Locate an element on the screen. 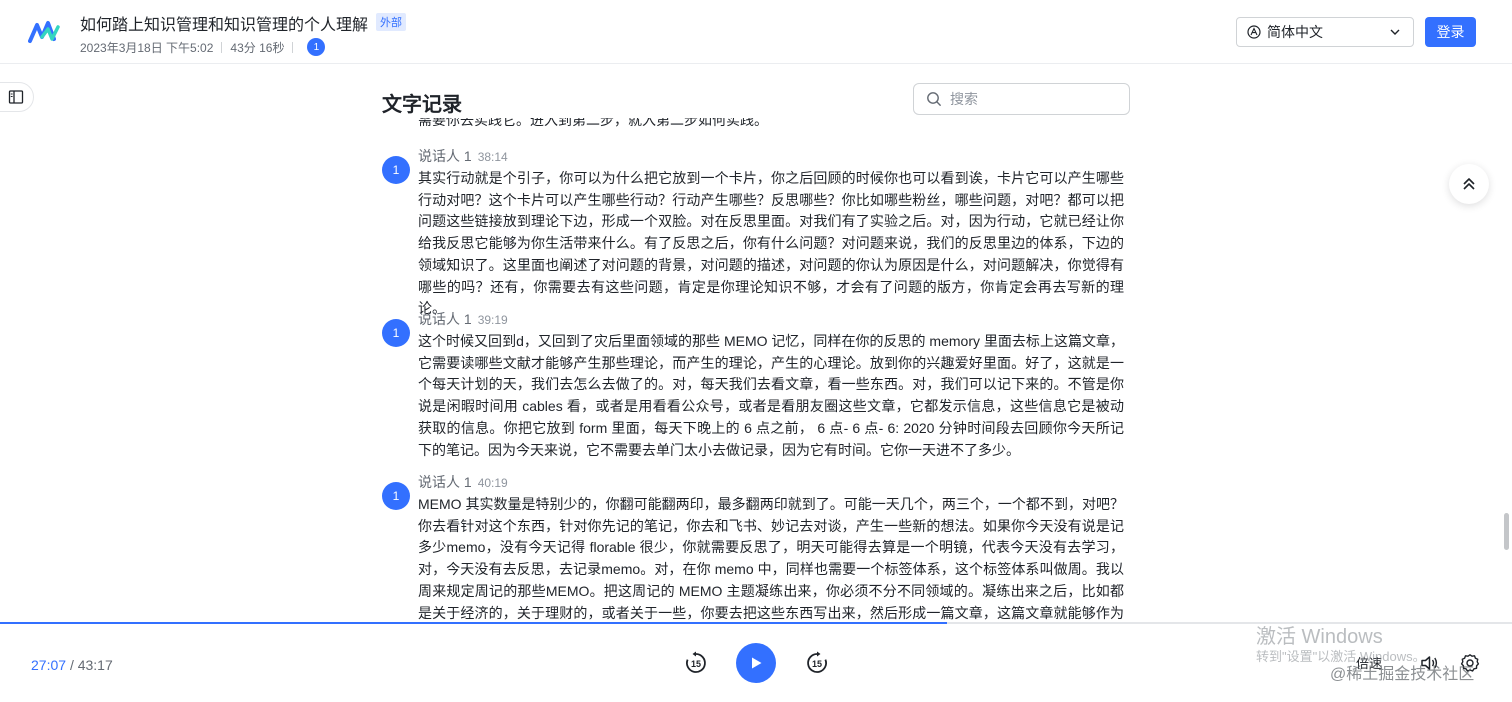  paragraph-timestamp: 39:19 is located at coordinates (493, 320).